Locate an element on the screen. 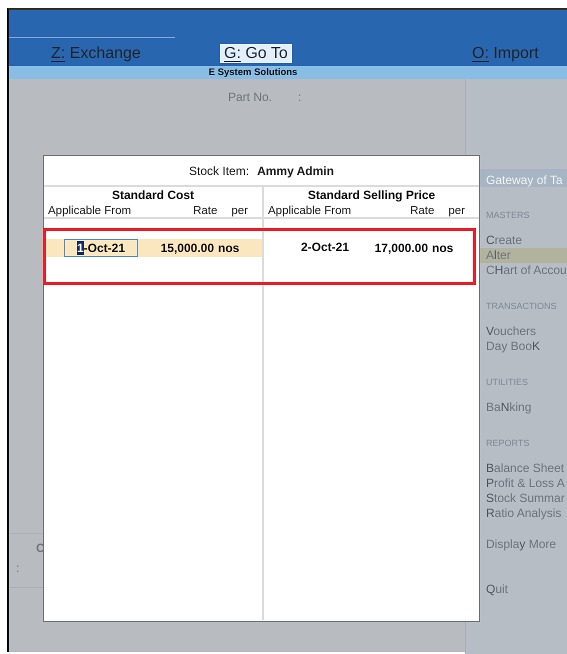 This screenshot has width=567, height=654. company-name: E System Solutions is located at coordinates (253, 72).